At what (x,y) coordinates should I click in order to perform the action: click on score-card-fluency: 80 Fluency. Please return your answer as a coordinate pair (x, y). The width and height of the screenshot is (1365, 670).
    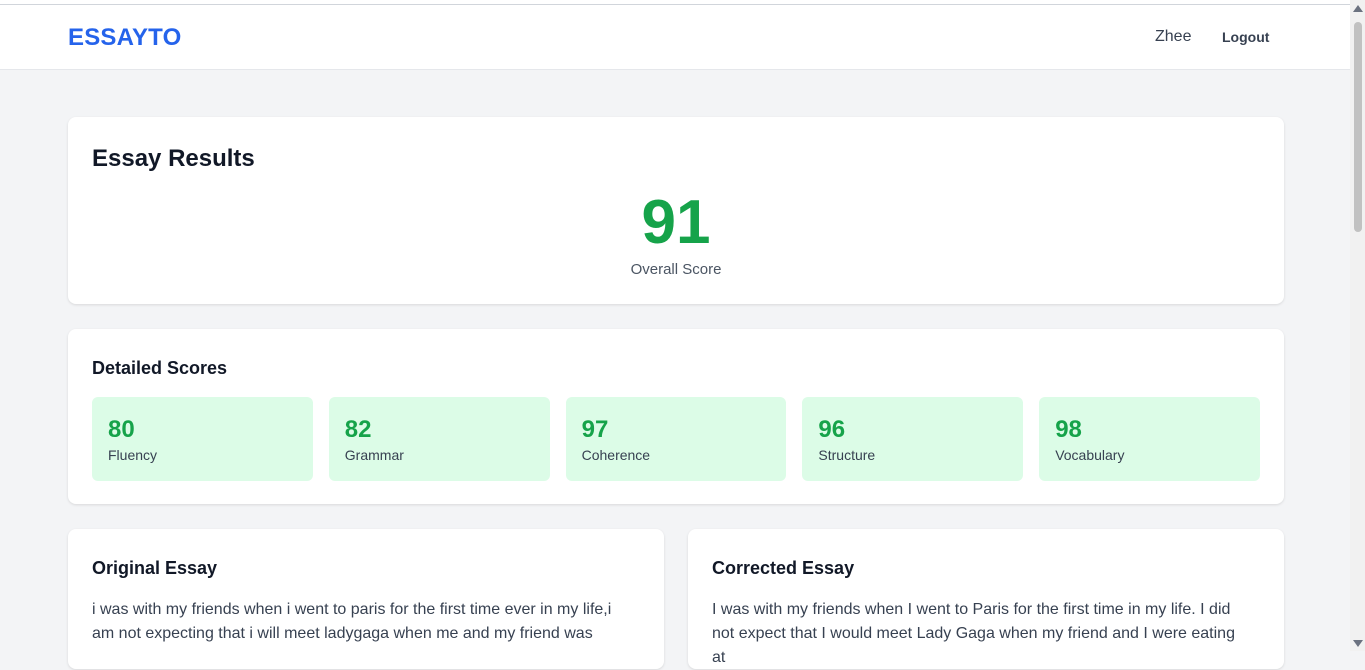
    Looking at the image, I should click on (202, 439).